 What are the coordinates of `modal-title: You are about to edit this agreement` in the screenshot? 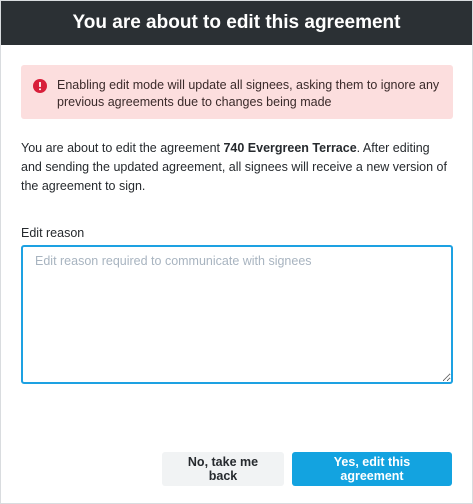 It's located at (236, 22).